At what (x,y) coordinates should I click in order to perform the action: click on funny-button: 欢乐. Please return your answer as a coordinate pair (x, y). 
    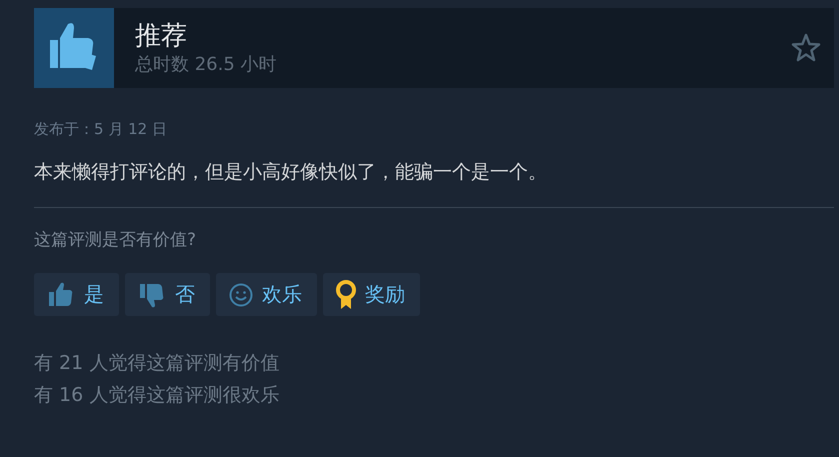
    Looking at the image, I should click on (266, 294).